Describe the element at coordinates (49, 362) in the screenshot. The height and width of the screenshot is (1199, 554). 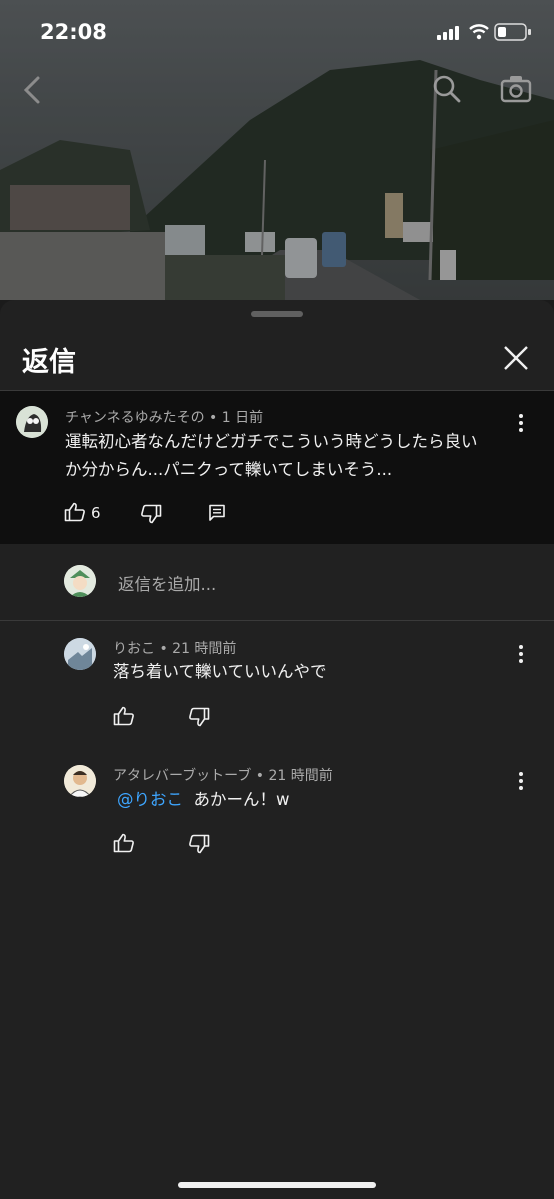
I see `sheet-title: 返信` at that location.